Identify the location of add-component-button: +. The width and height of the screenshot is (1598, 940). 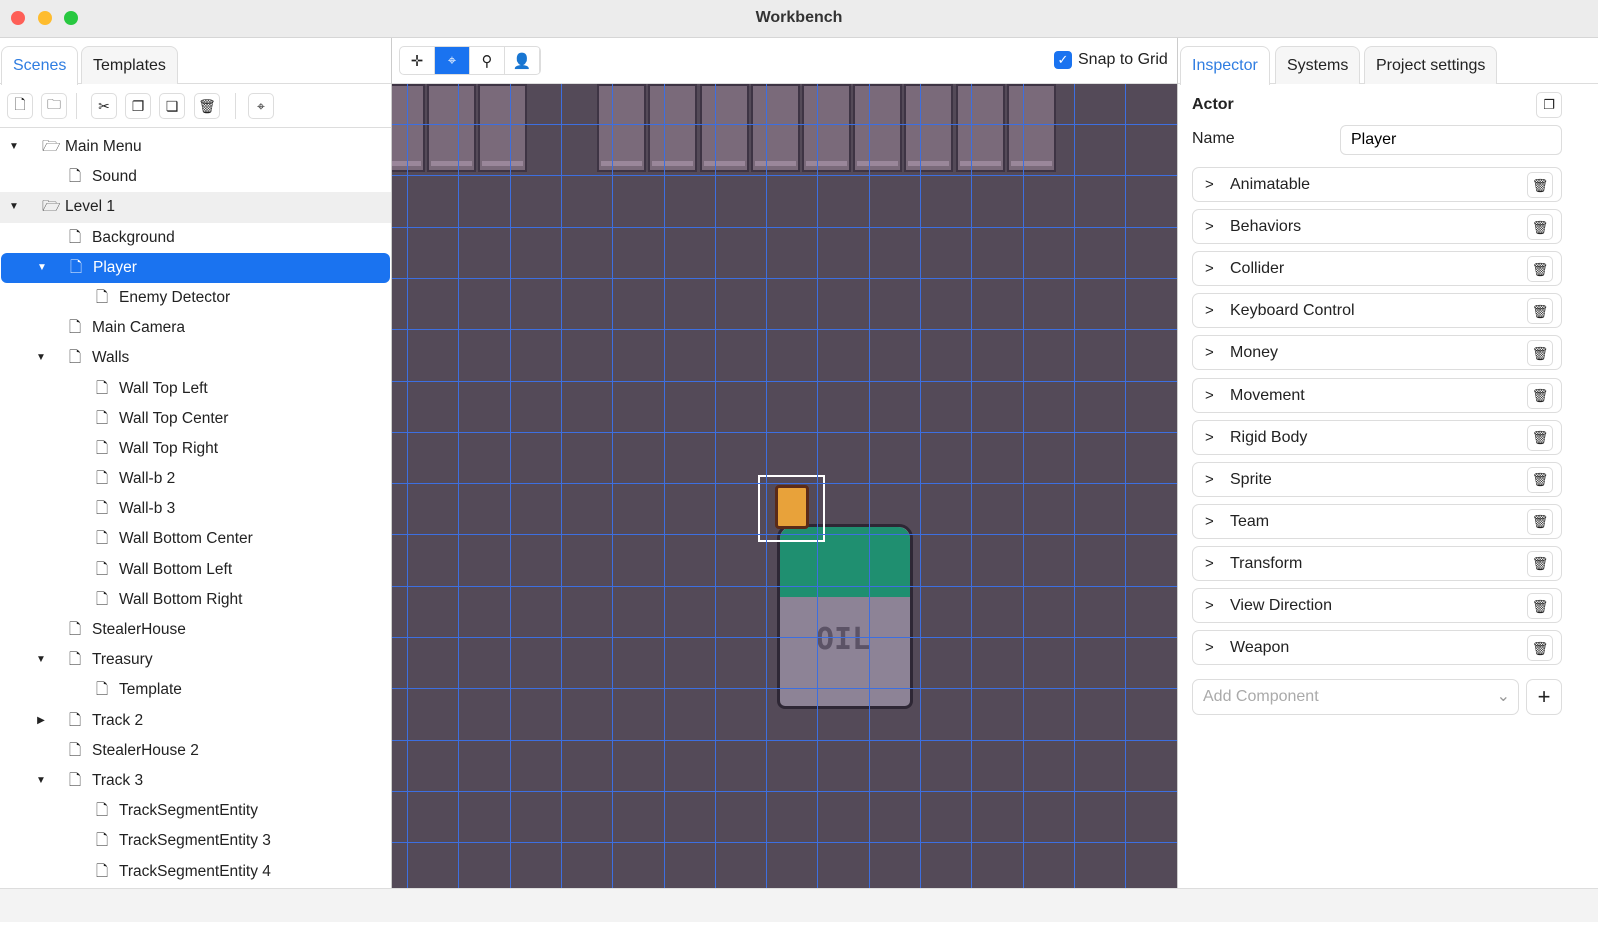
(1544, 697).